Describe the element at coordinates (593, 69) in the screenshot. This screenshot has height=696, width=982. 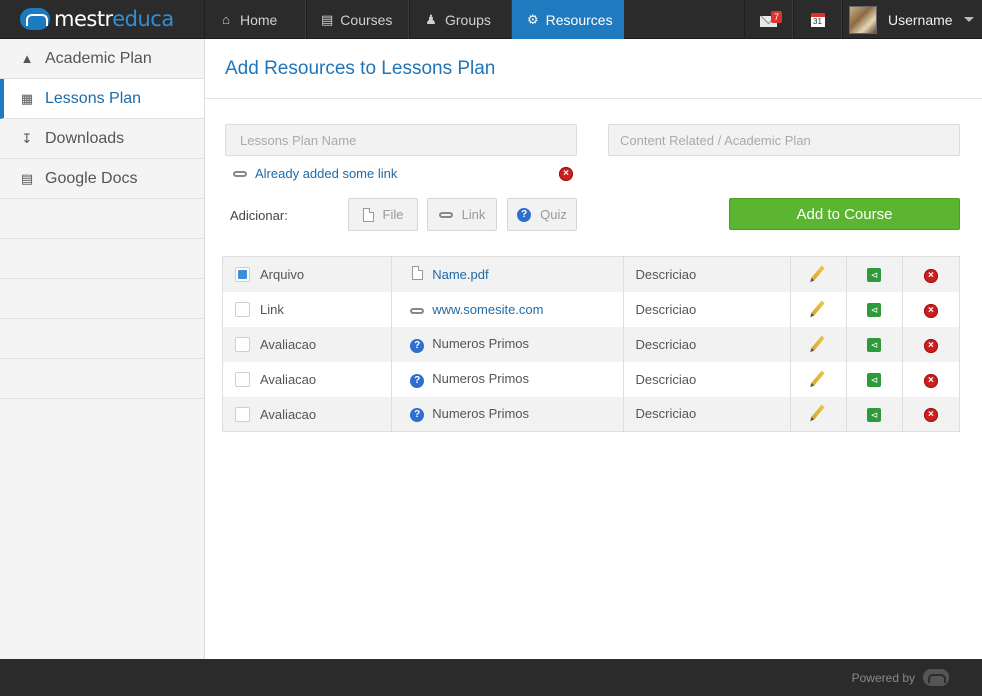
I see `page-header: Add Resources to Lessons Plan` at that location.